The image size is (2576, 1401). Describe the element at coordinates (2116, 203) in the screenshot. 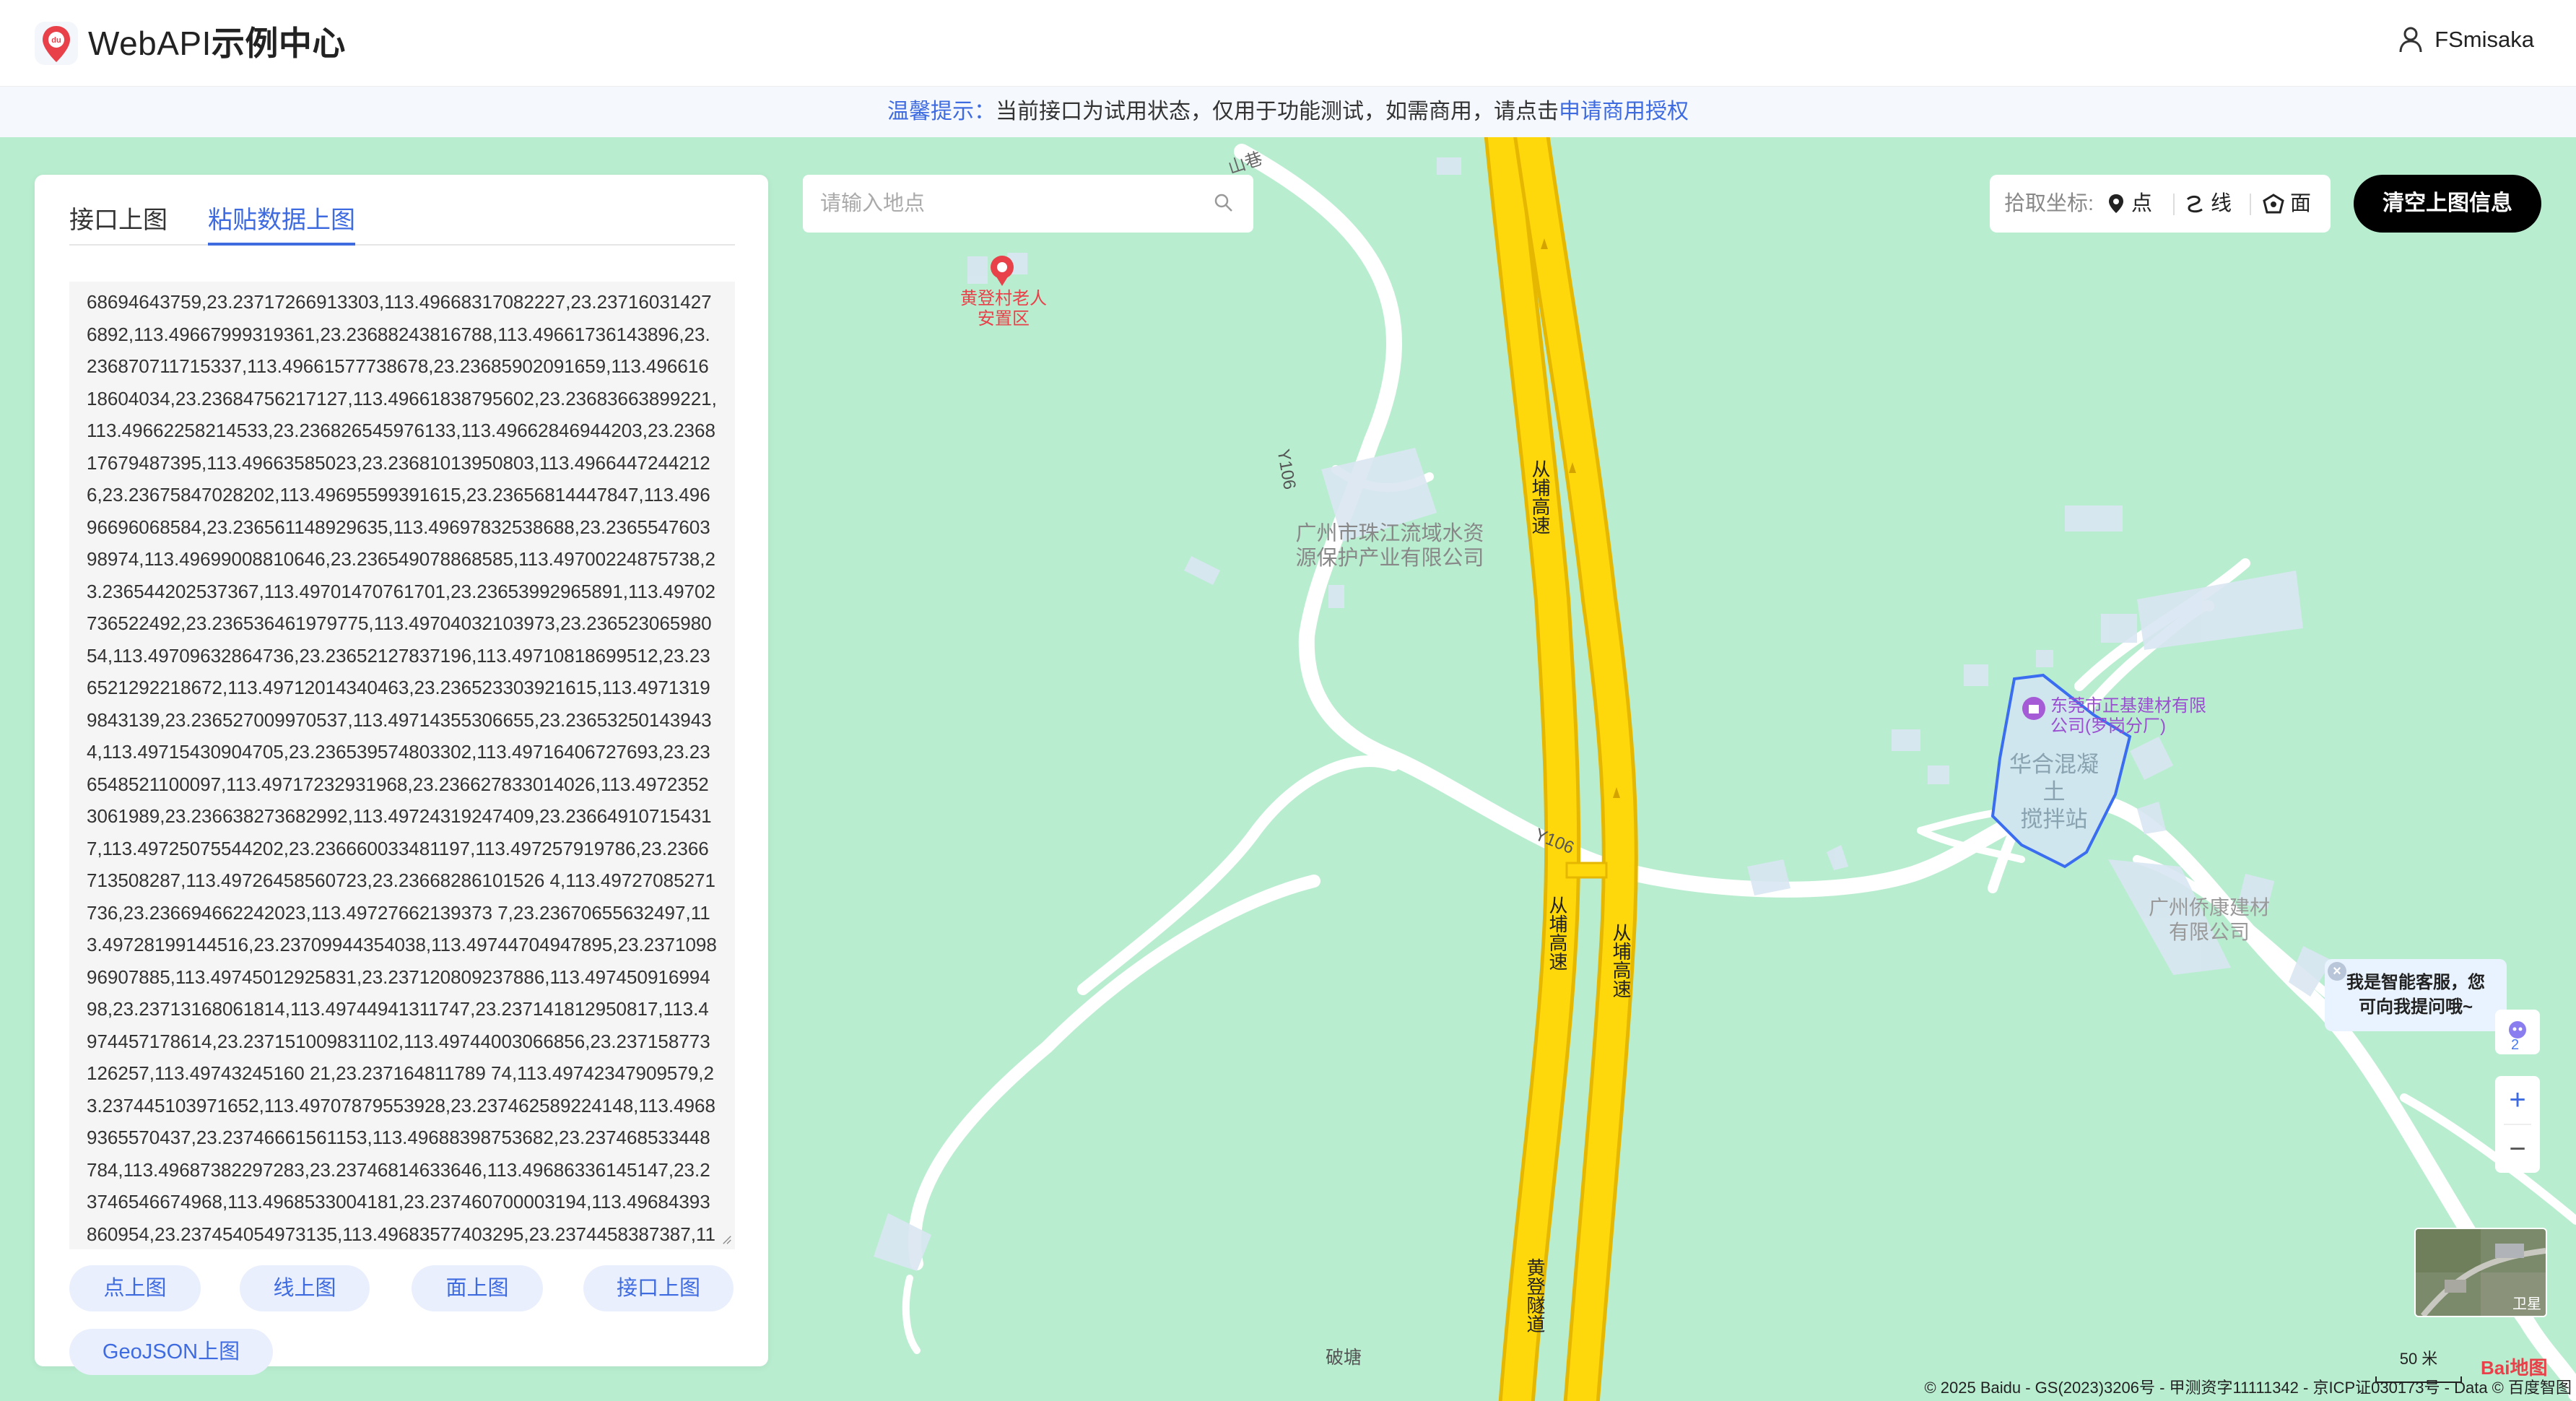

I see `location-pin-icon` at that location.